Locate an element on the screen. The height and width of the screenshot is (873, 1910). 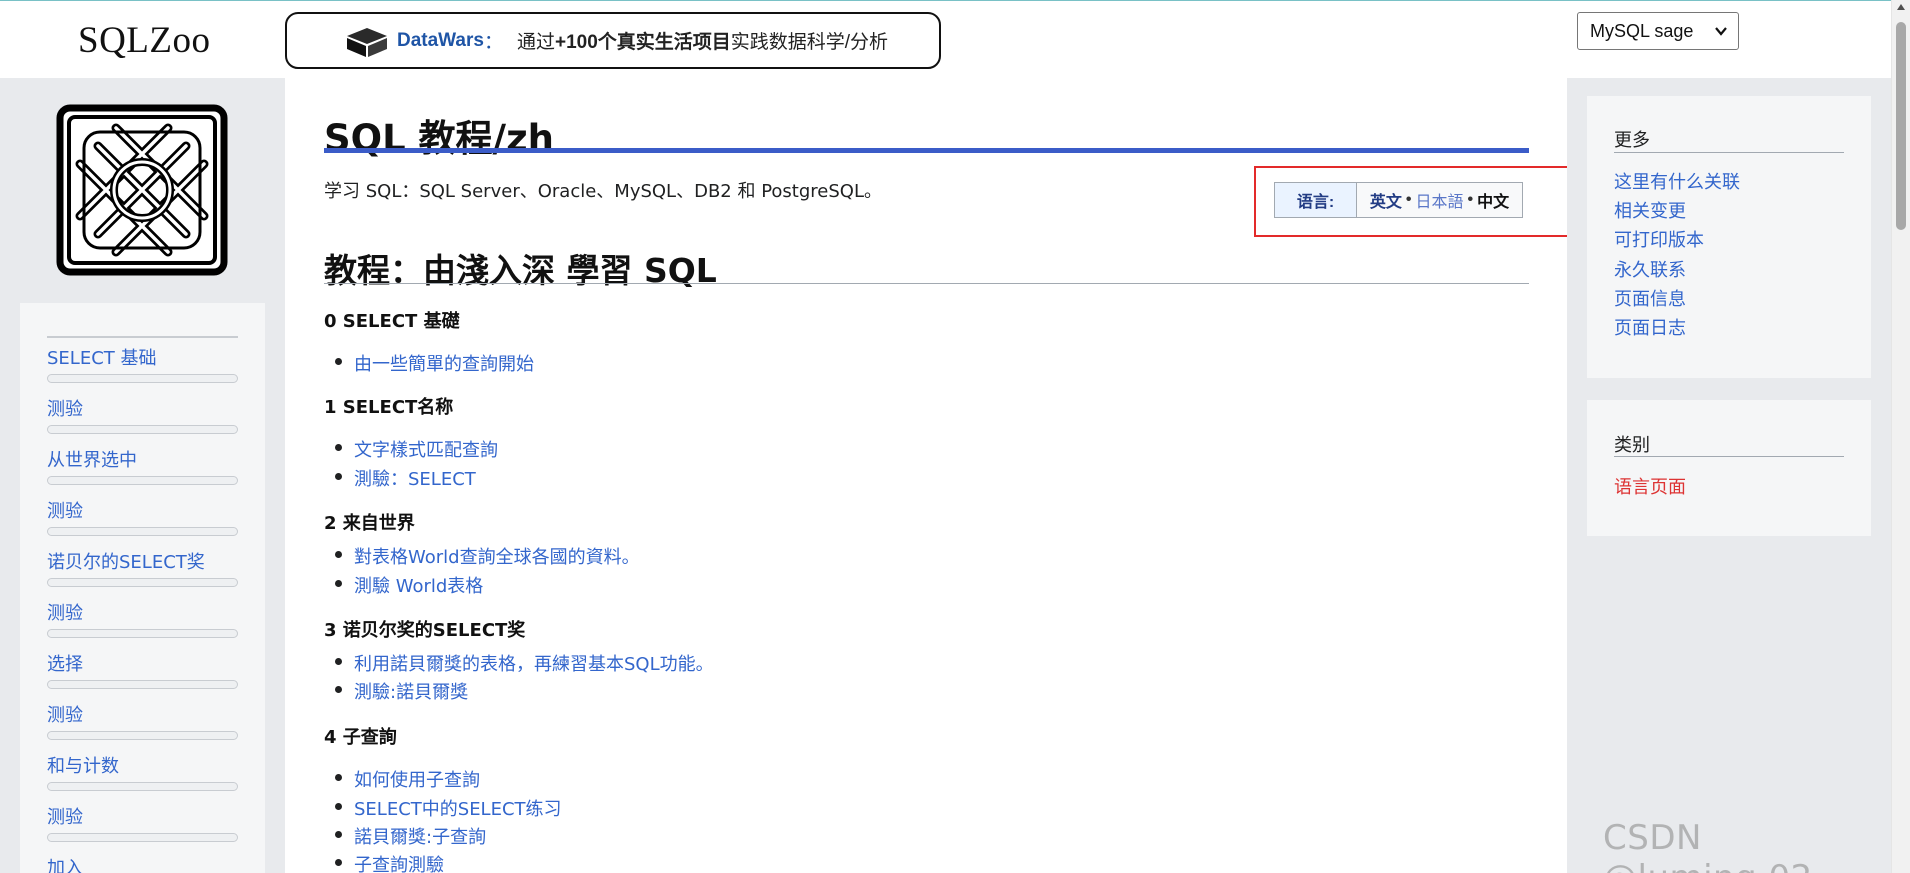
nav-item-label: 加入 is located at coordinates (142, 865).